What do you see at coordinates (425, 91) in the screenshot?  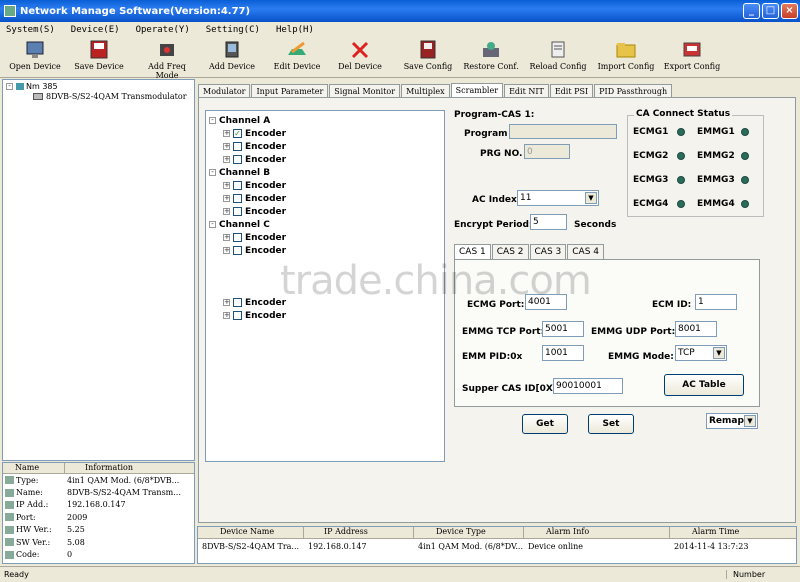 I see `tab-multiplex: Multiplex` at bounding box center [425, 91].